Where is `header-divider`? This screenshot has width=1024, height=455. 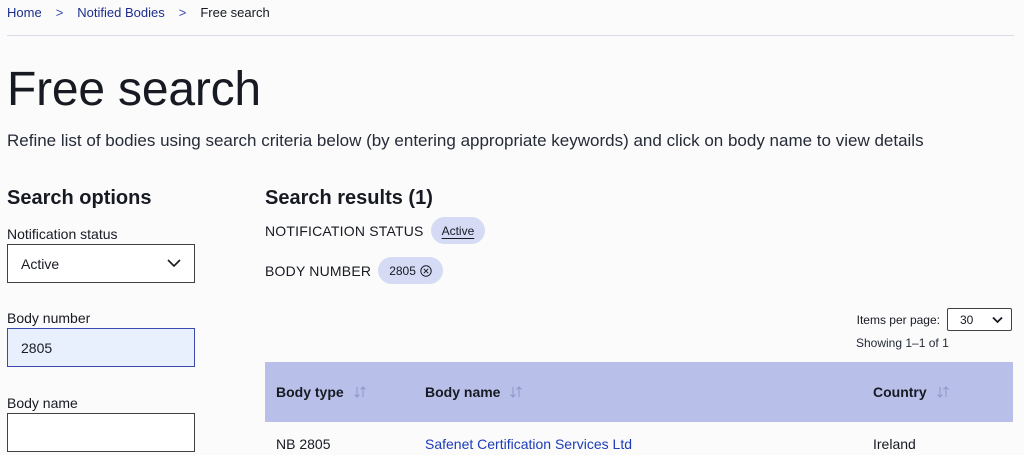 header-divider is located at coordinates (510, 35).